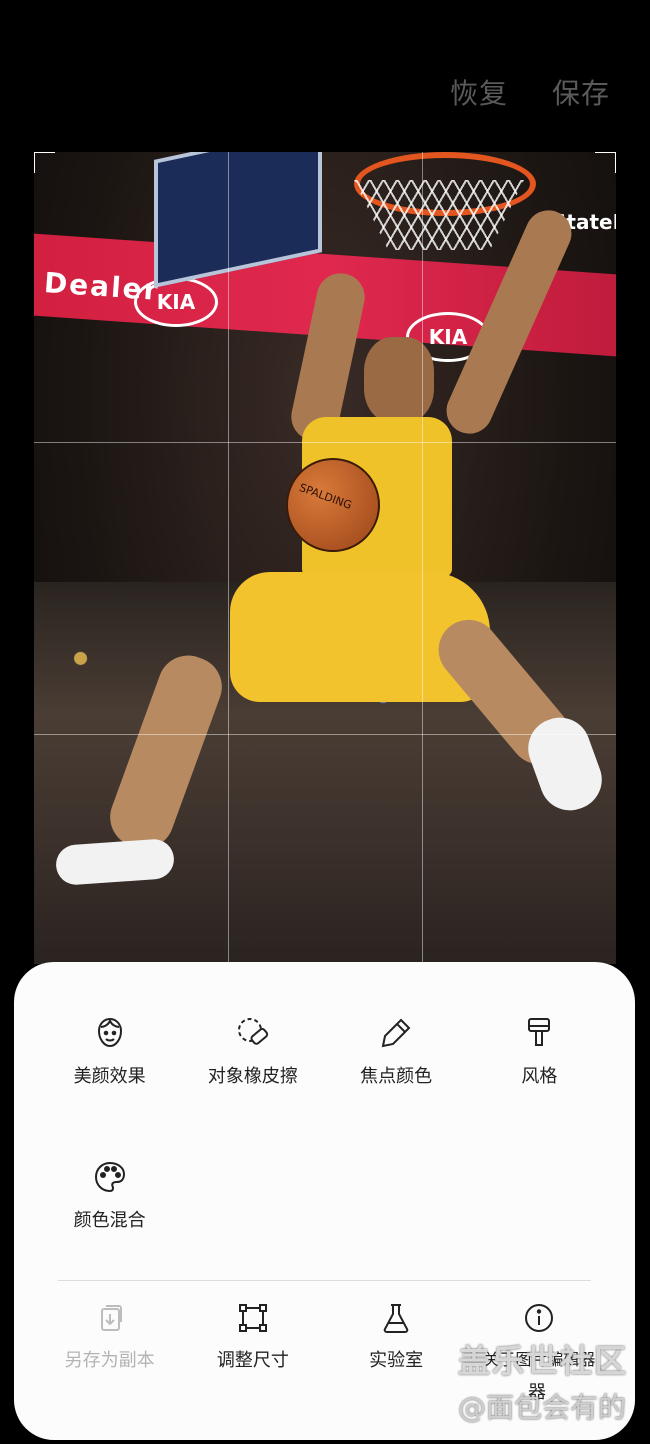  I want to click on basketball: SPALDING, so click(333, 505).